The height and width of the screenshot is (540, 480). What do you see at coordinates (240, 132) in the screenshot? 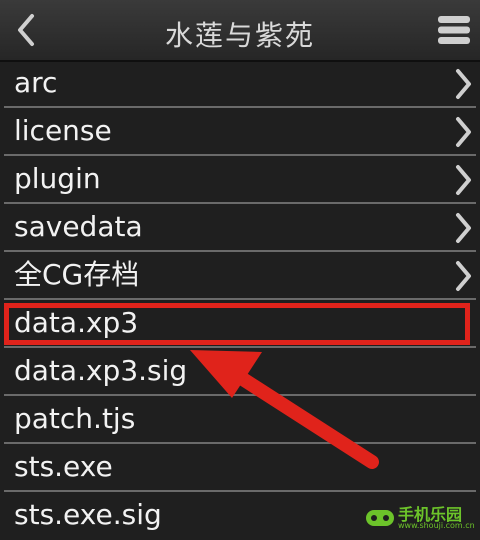
I see `list-item-folder: license` at bounding box center [240, 132].